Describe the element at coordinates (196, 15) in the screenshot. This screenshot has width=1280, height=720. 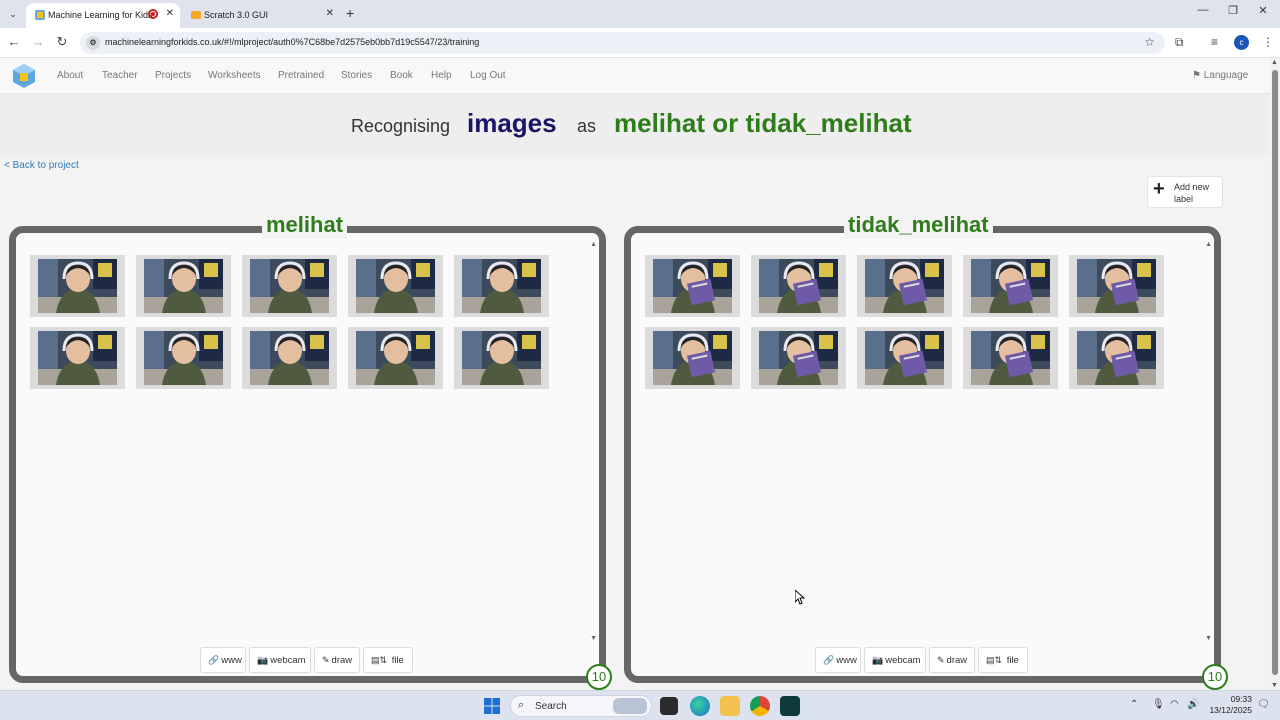
I see `scratch-favicon-icon` at that location.